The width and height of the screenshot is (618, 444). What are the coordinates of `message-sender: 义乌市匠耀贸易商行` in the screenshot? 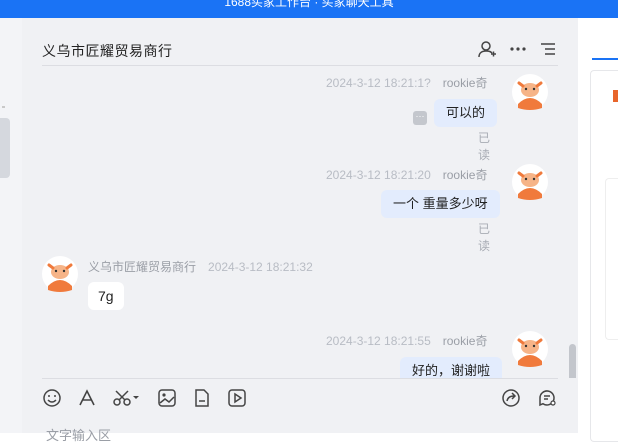 It's located at (142, 267).